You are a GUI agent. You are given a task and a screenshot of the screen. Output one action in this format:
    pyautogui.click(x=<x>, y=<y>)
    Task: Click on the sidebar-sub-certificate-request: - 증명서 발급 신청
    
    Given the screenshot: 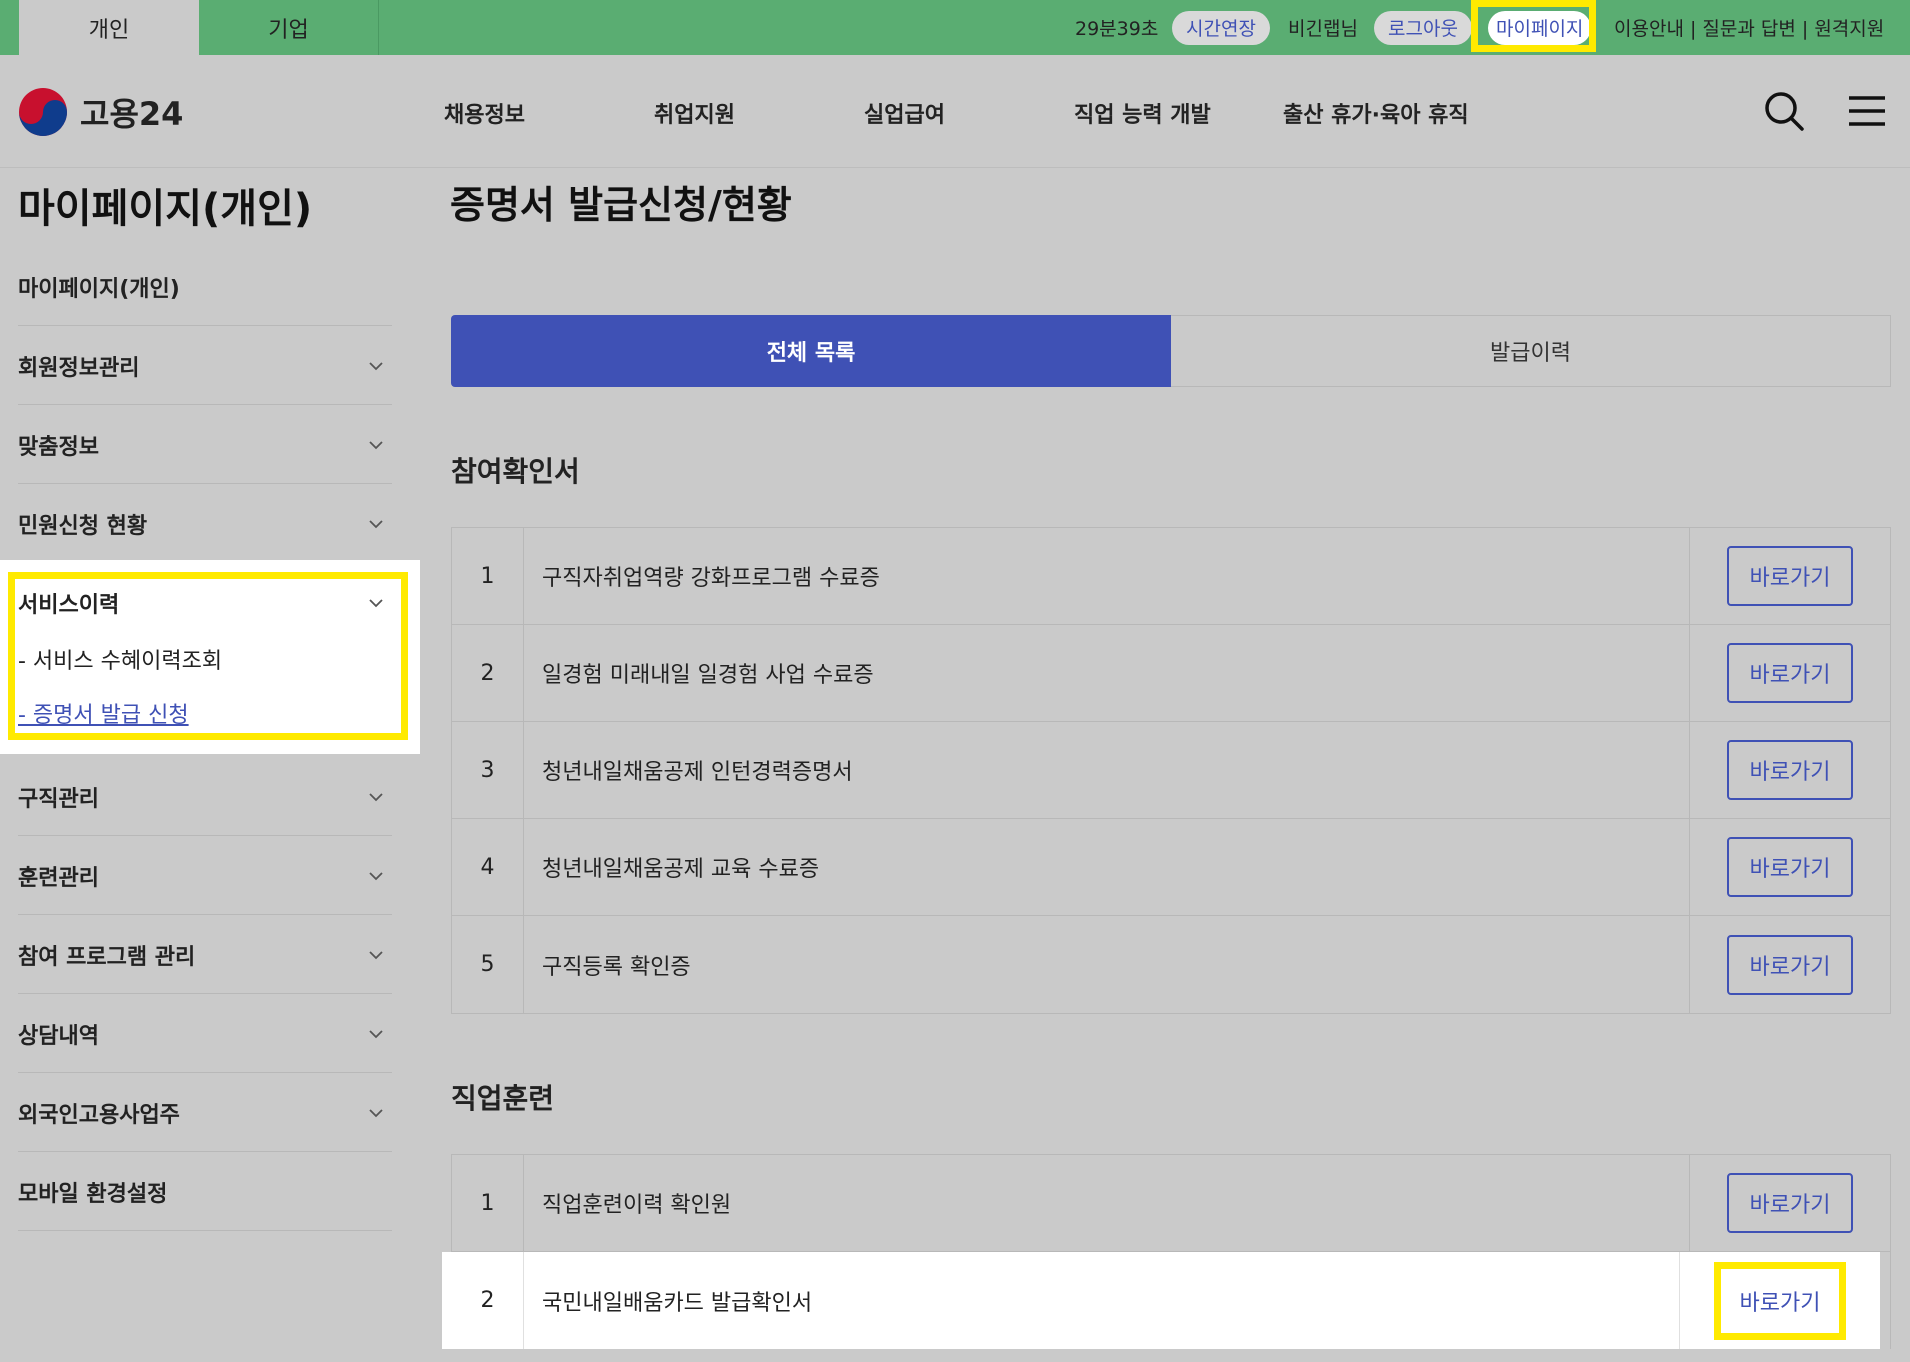 What is the action you would take?
    pyautogui.click(x=103, y=713)
    